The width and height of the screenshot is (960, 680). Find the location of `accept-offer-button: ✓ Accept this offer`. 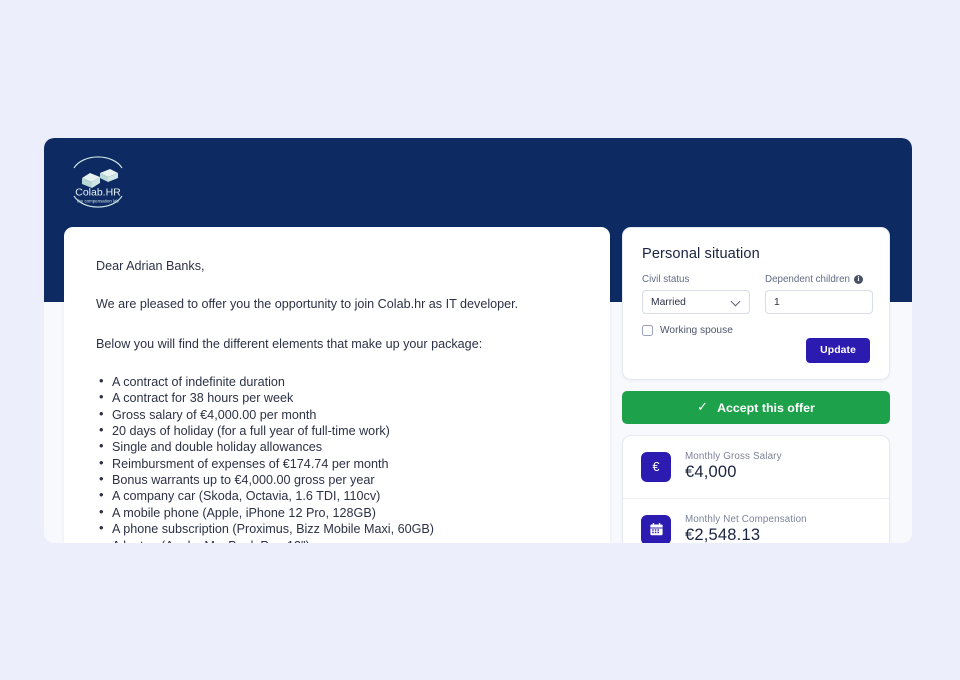

accept-offer-button: ✓ Accept this offer is located at coordinates (756, 407).